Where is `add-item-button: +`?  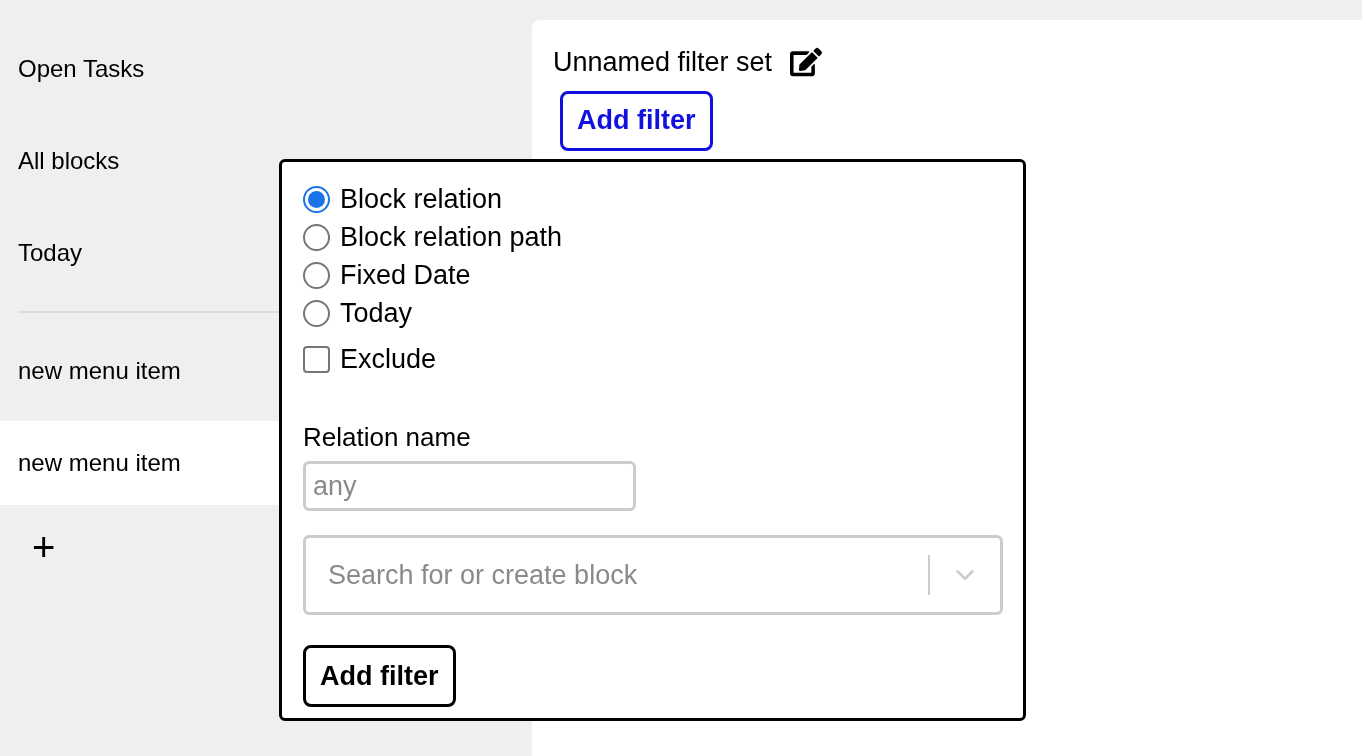 add-item-button: + is located at coordinates (44, 547).